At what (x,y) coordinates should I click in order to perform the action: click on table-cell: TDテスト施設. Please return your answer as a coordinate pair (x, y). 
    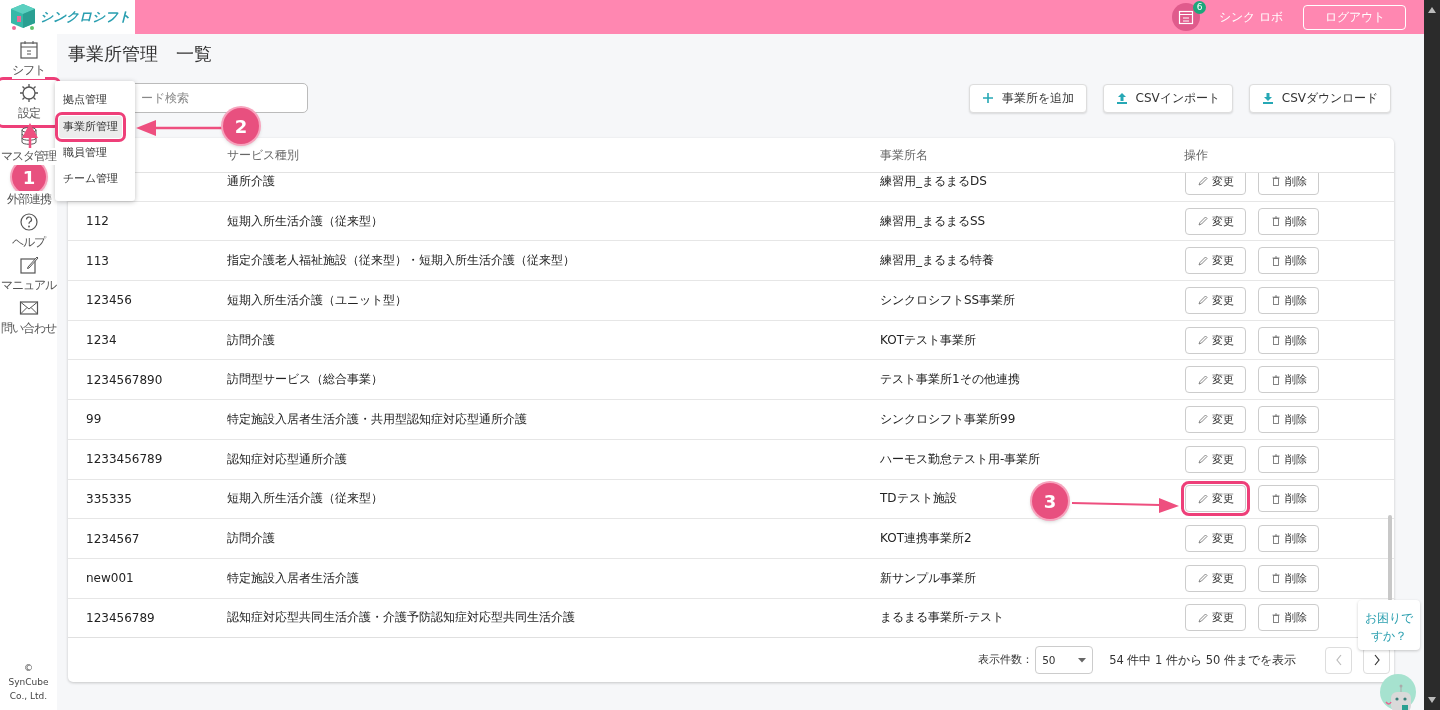
    Looking at the image, I should click on (918, 498).